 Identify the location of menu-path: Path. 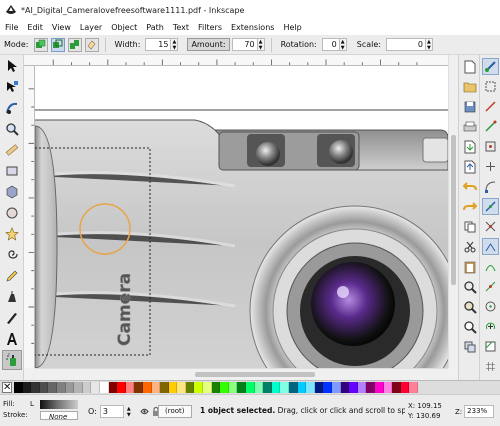
(155, 27).